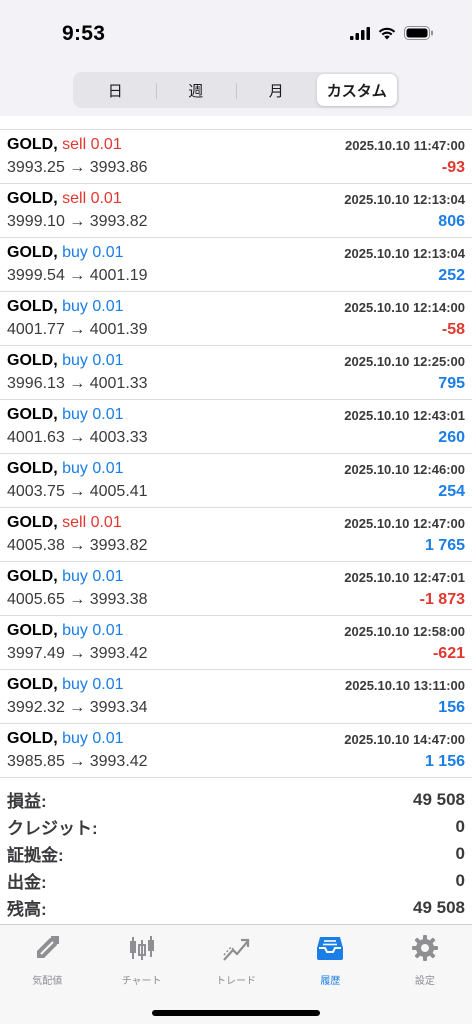 This screenshot has width=472, height=1024. Describe the element at coordinates (330, 950) in the screenshot. I see `history-inbox-icon` at that location.